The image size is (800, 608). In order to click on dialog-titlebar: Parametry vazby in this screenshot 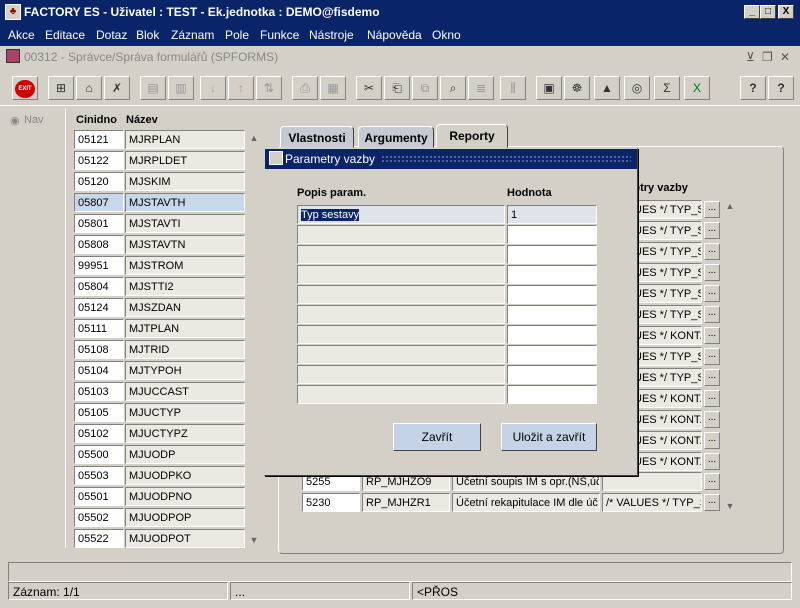, I will do `click(451, 159)`.